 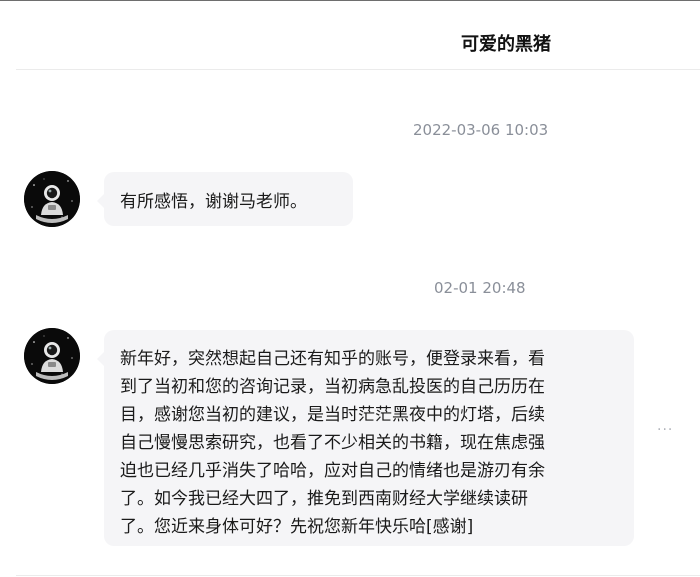 I want to click on chat-header: 可爱的黑猪, so click(x=358, y=35).